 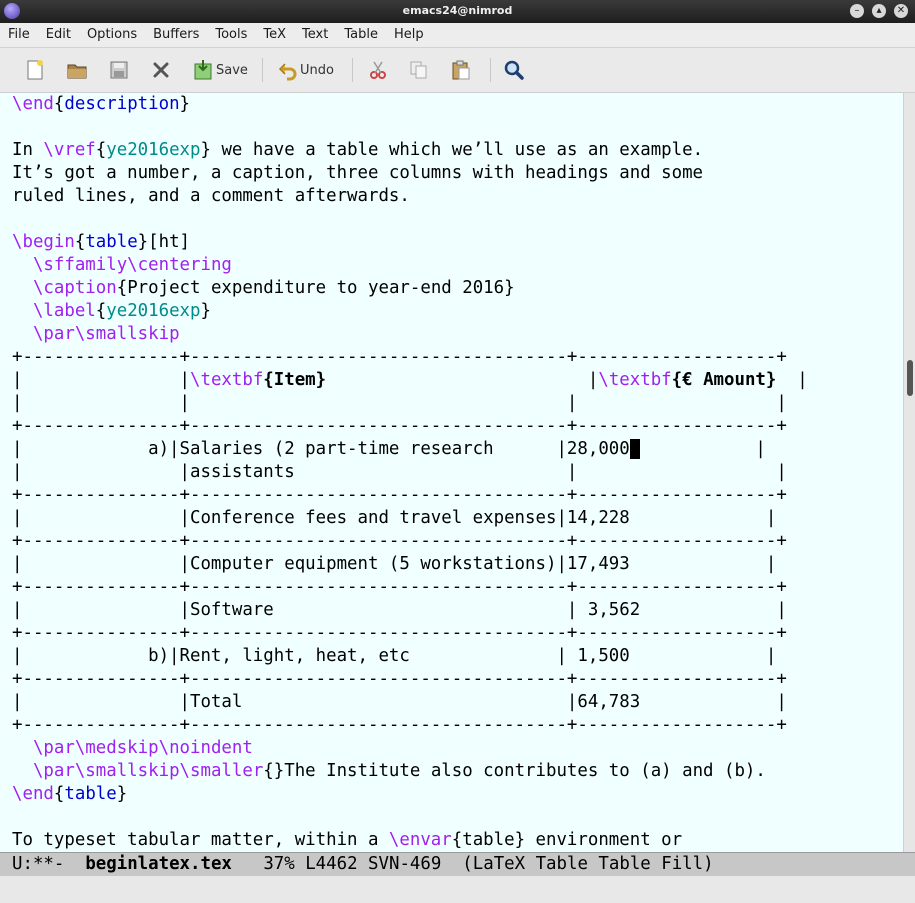 I want to click on modeline-vc: SVN-469, so click(x=405, y=864).